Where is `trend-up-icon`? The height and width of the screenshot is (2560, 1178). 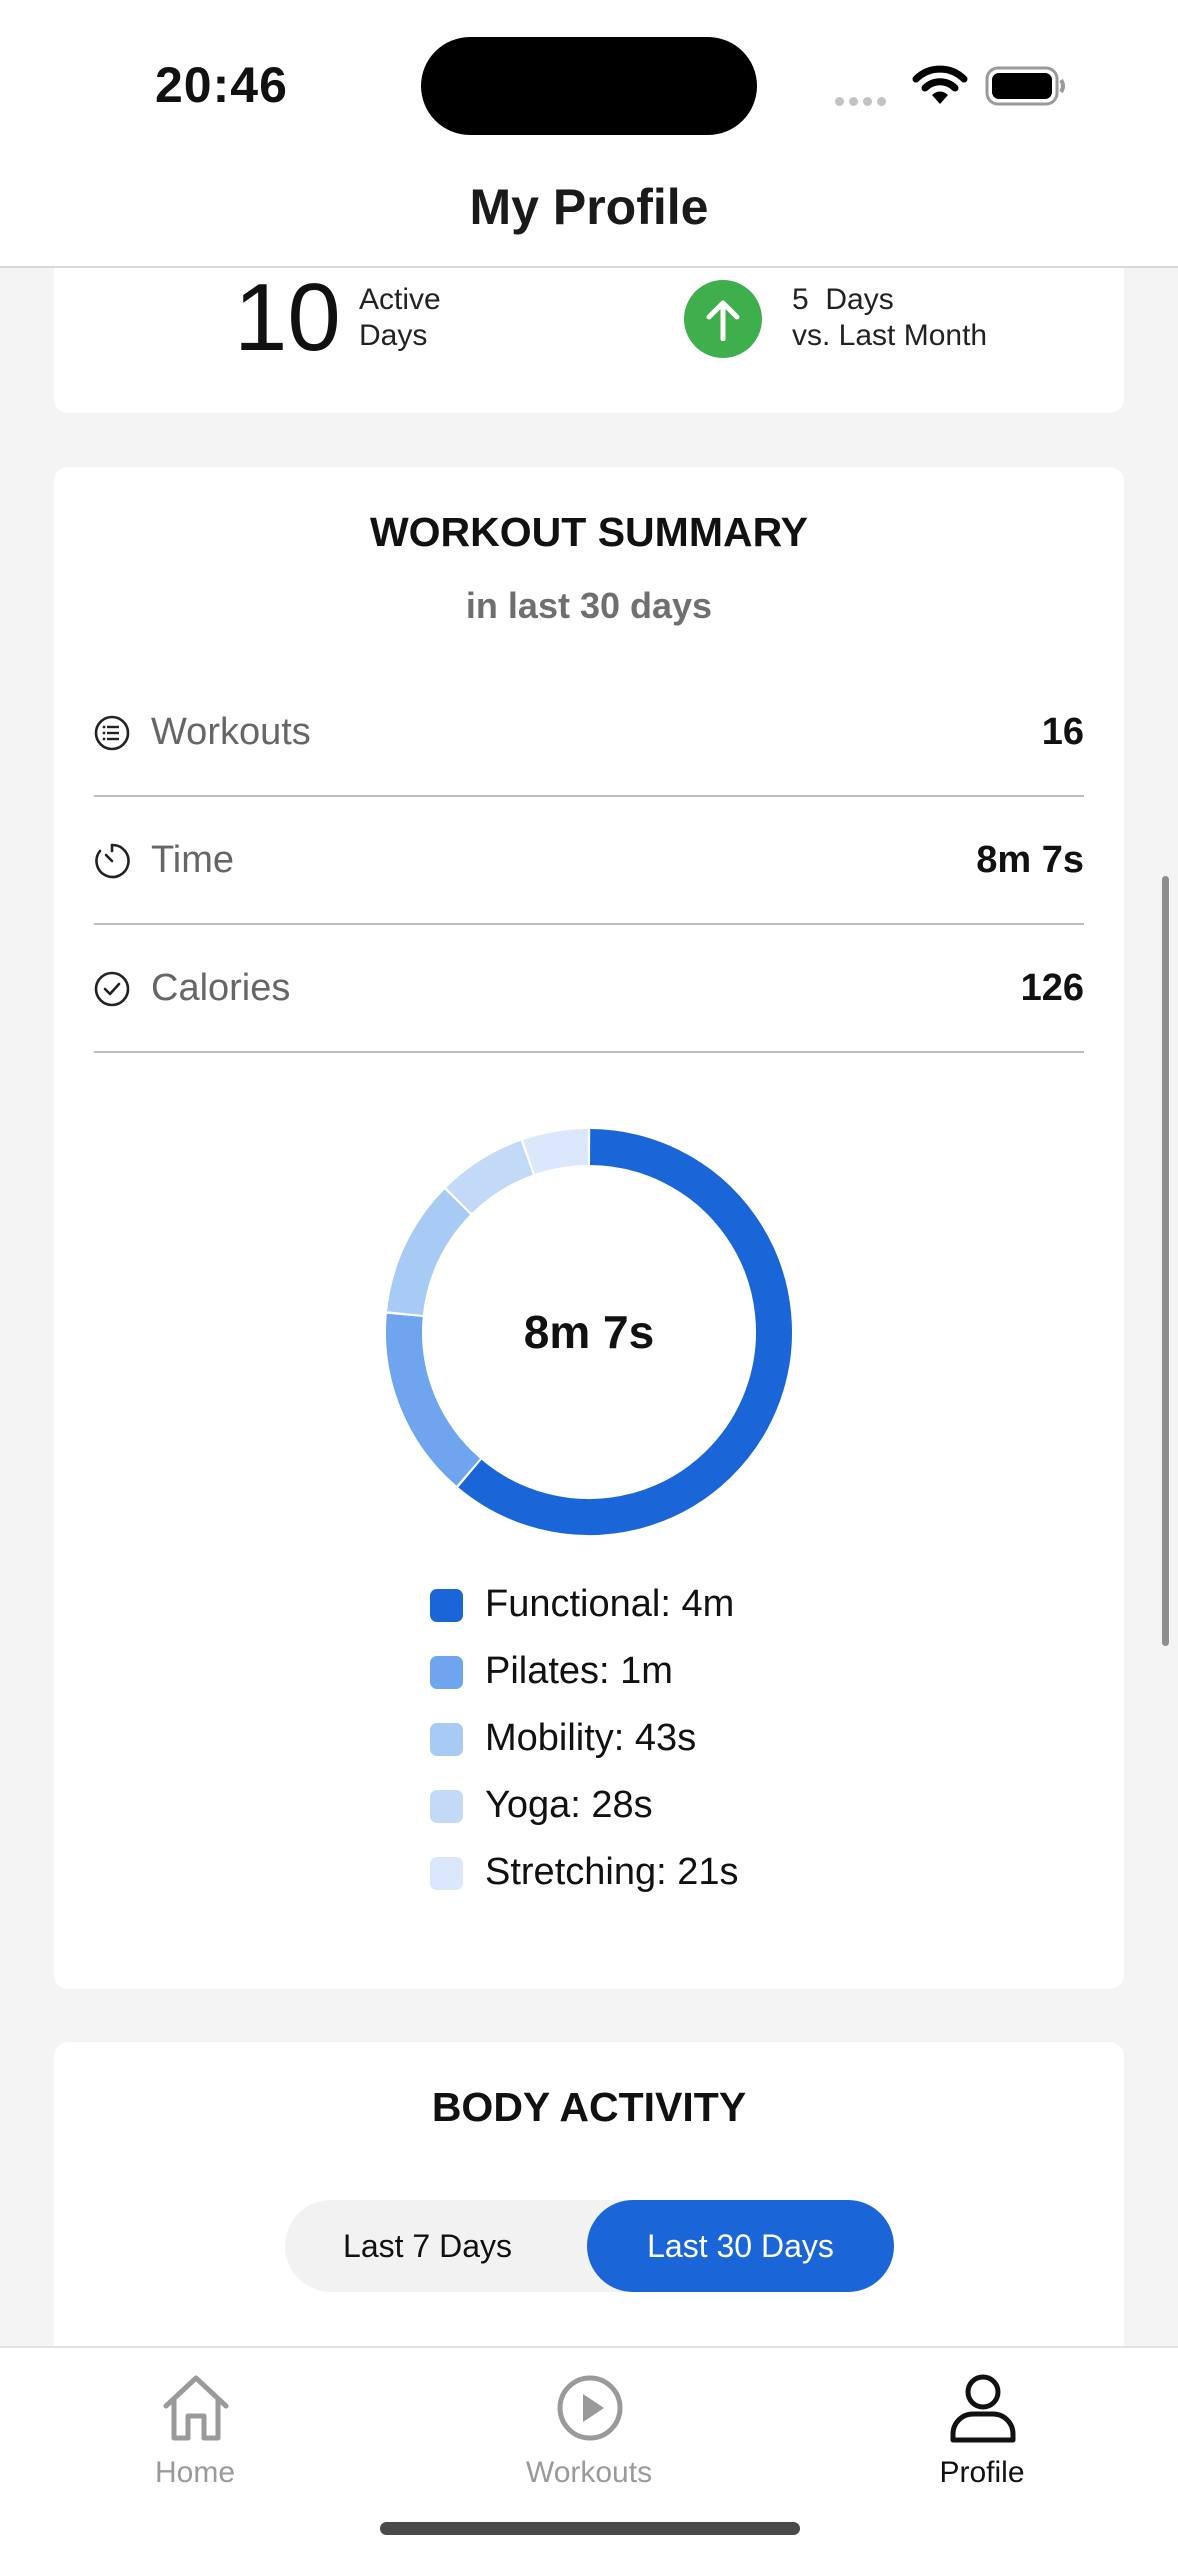 trend-up-icon is located at coordinates (723, 319).